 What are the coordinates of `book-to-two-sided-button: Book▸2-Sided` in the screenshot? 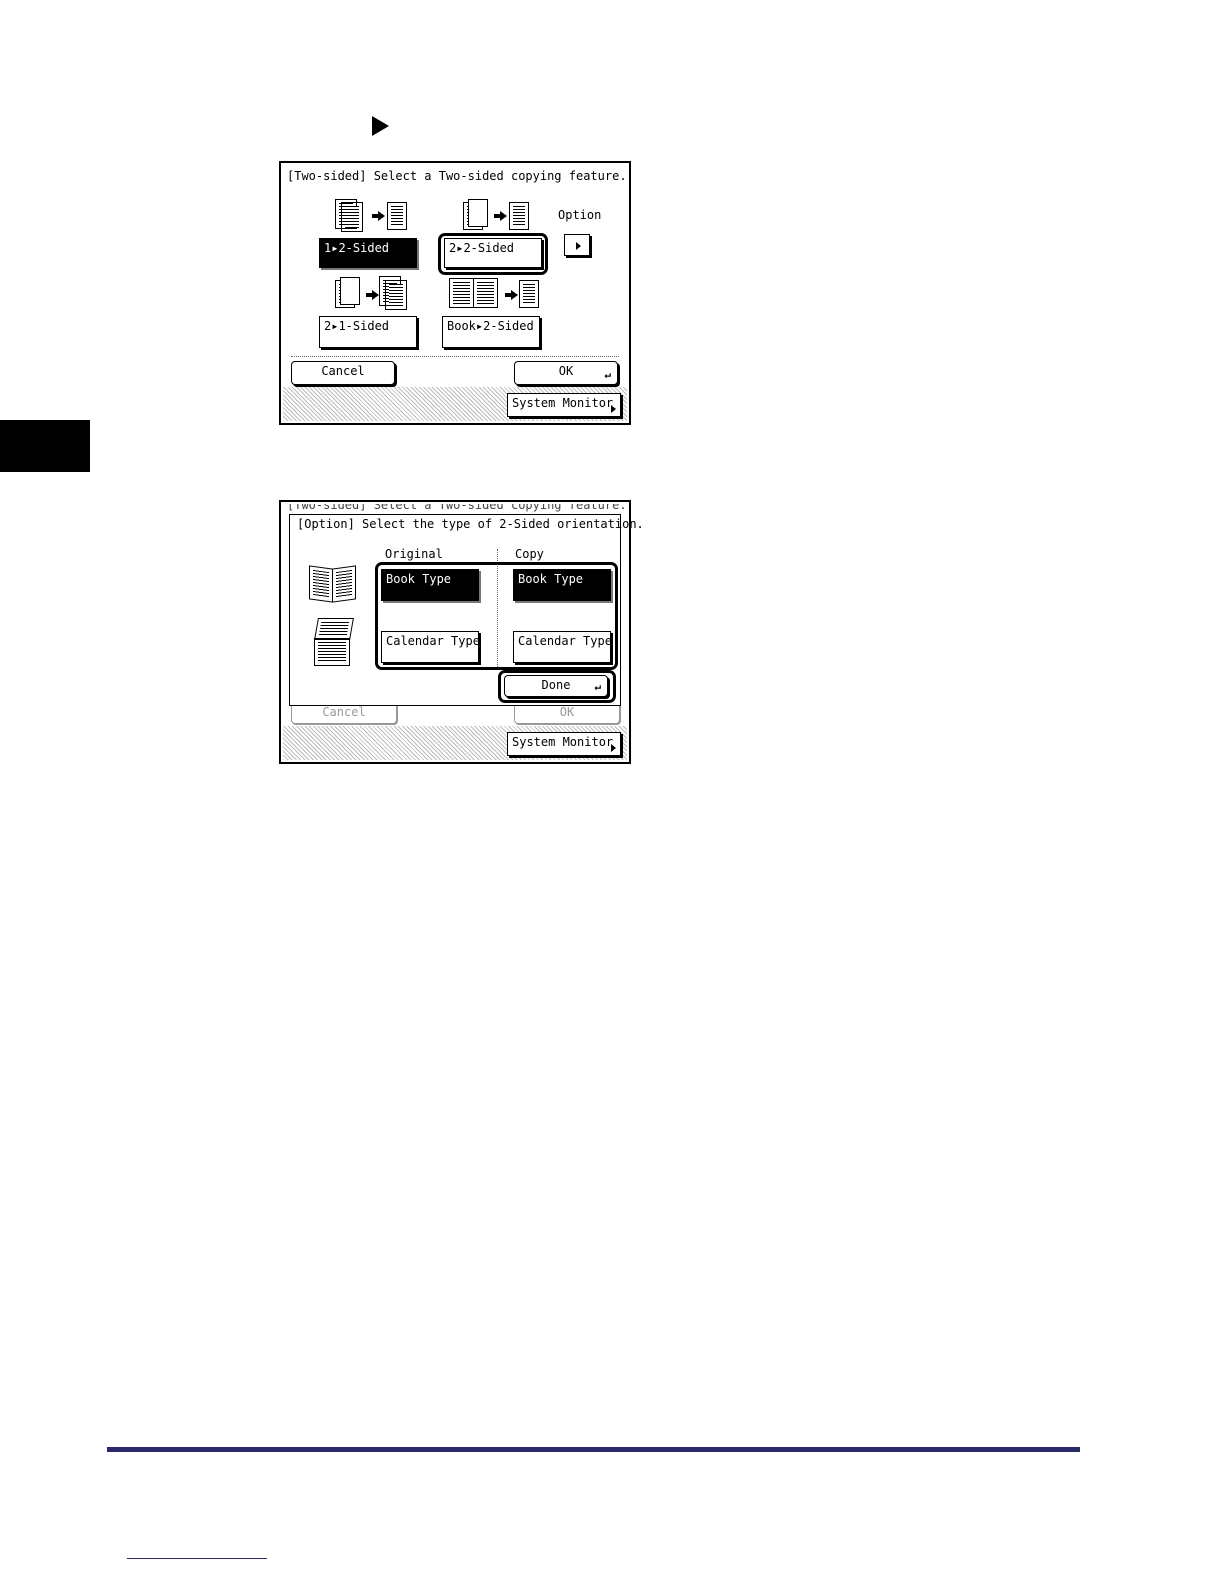 It's located at (491, 332).